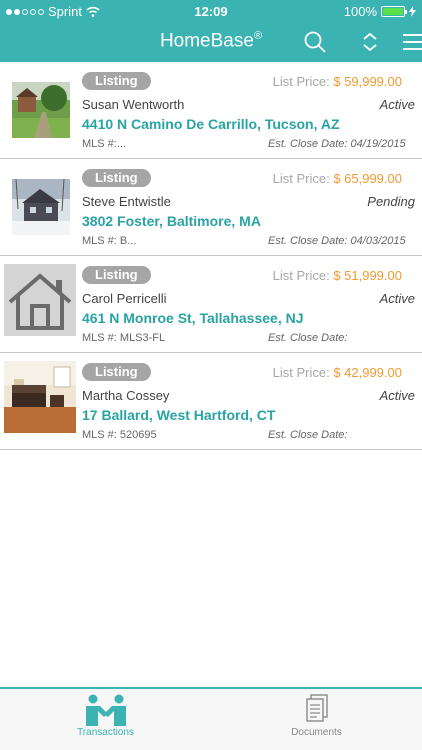 Image resolution: width=422 pixels, height=750 pixels. What do you see at coordinates (126, 201) in the screenshot?
I see `client-name: Steve Entwistle` at bounding box center [126, 201].